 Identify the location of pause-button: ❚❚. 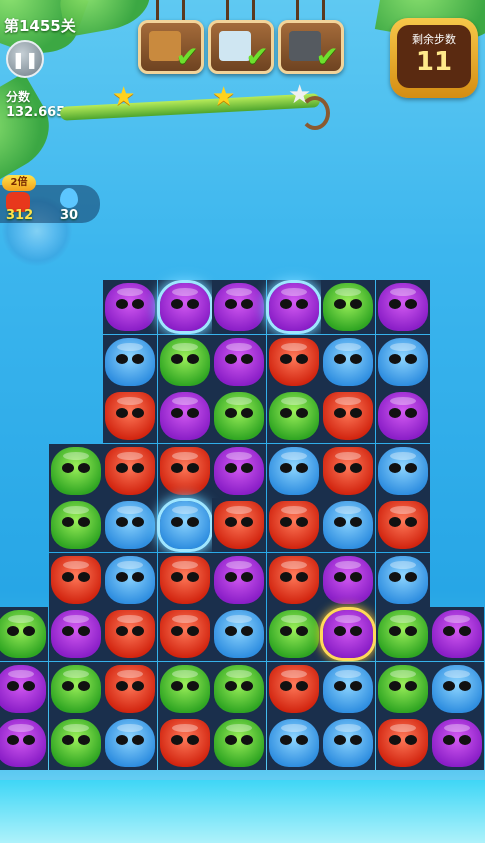
(25, 59).